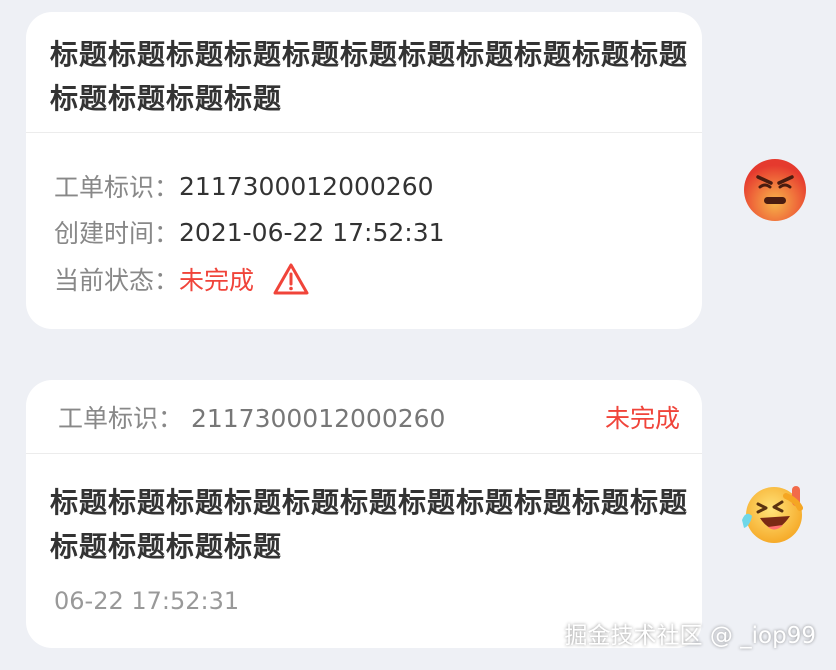 The height and width of the screenshot is (670, 836). I want to click on watermark: 掘金技术社区 @ _iop99, so click(690, 636).